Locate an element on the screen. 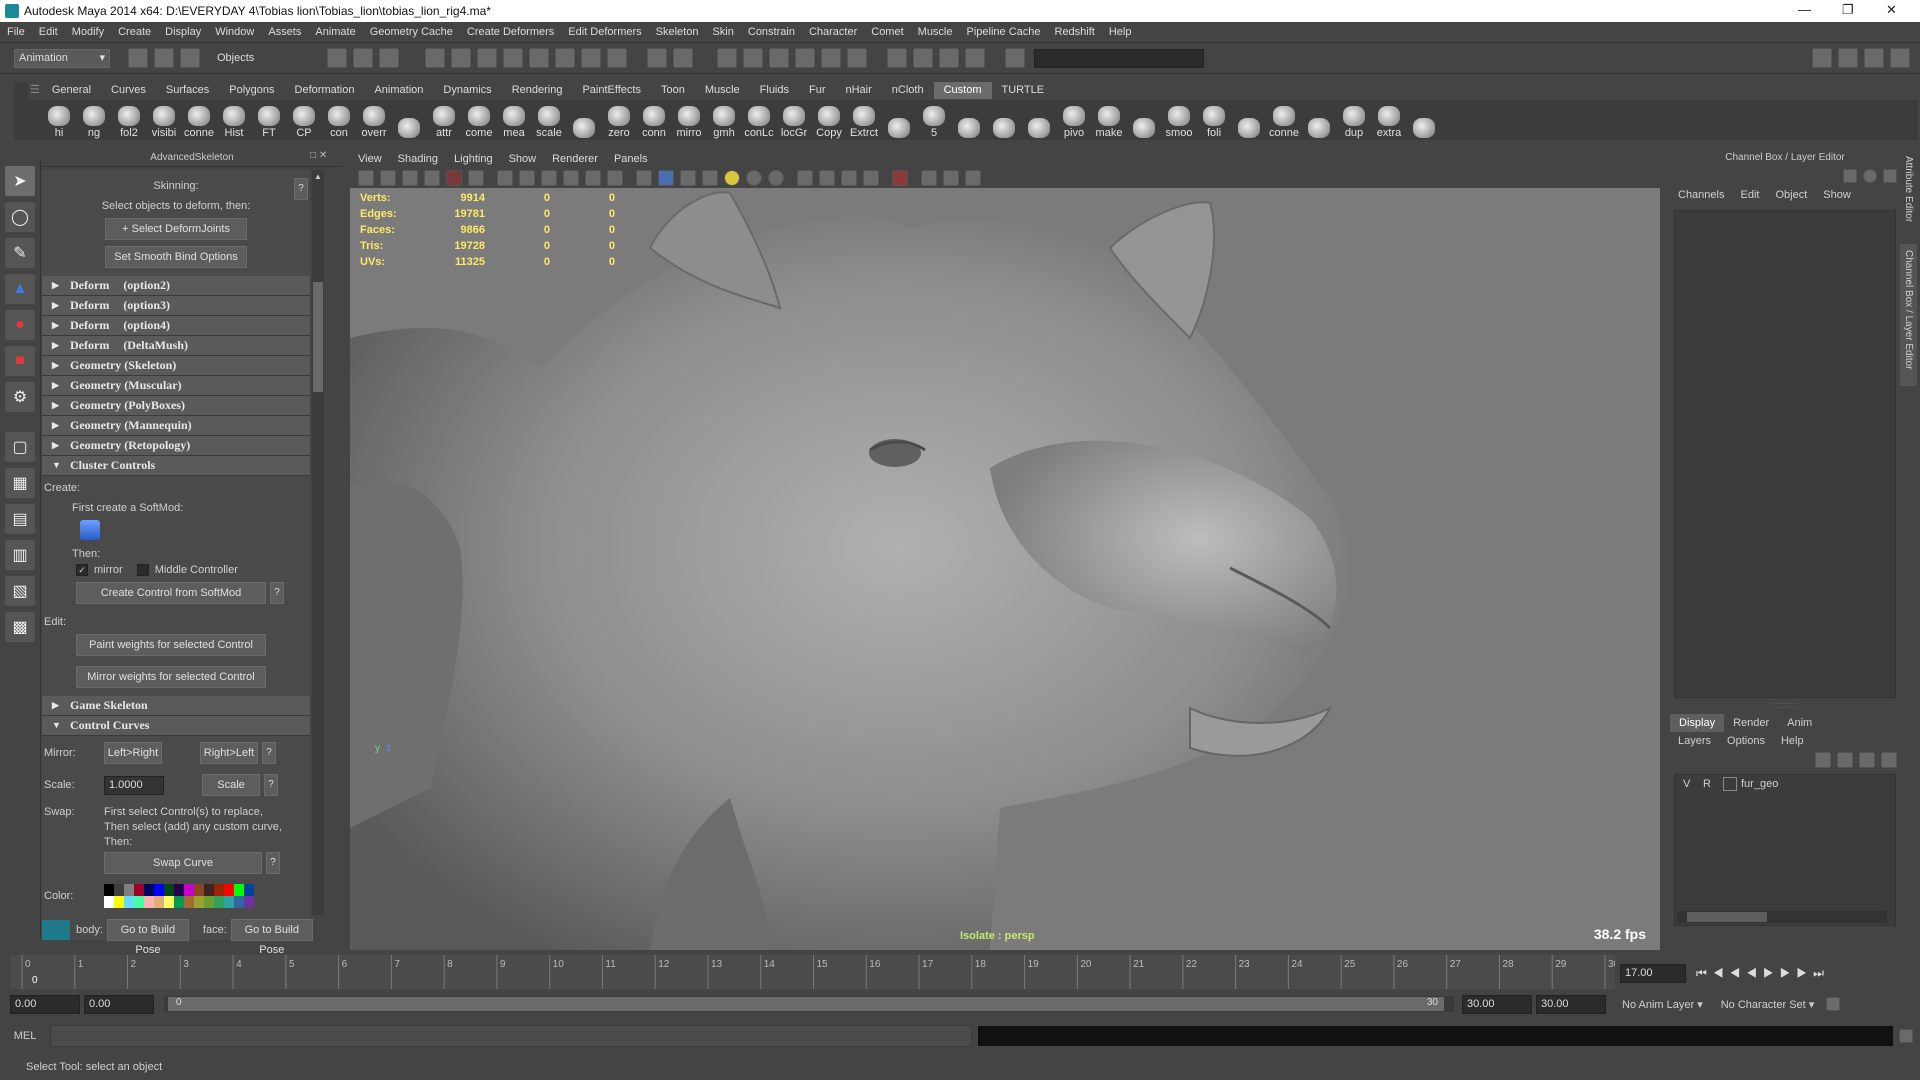  menu-display: Display is located at coordinates (183, 32).